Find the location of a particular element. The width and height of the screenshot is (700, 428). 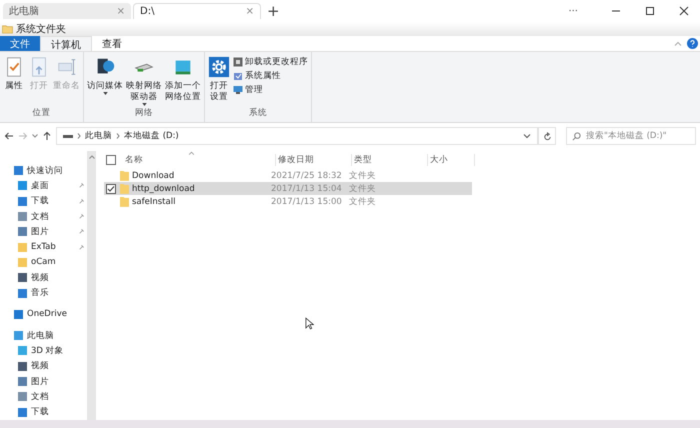

ribbon-tab: 查看 is located at coordinates (112, 43).